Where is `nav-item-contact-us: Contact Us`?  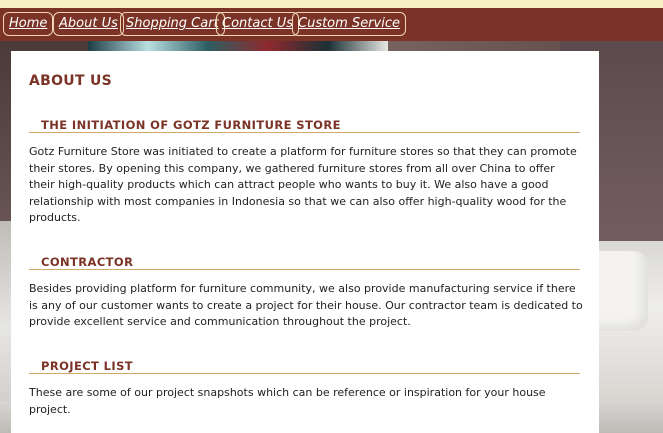 nav-item-contact-us: Contact Us is located at coordinates (257, 24).